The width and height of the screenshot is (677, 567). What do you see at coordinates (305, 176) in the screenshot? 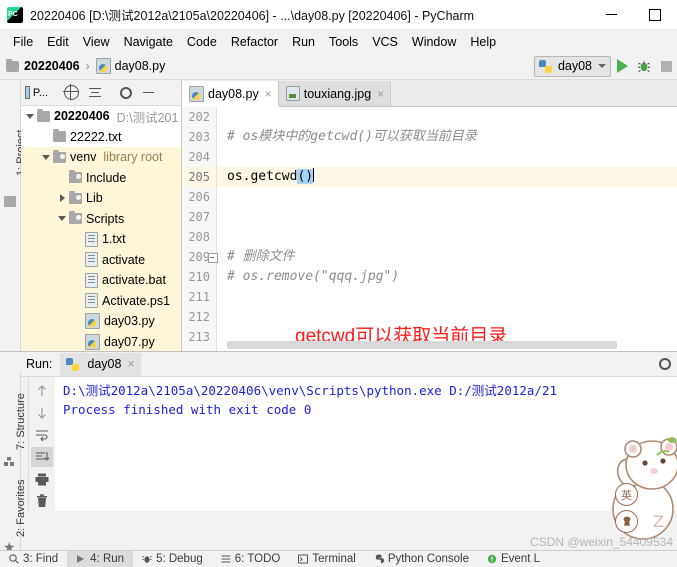
I see `selected-text: ()` at bounding box center [305, 176].